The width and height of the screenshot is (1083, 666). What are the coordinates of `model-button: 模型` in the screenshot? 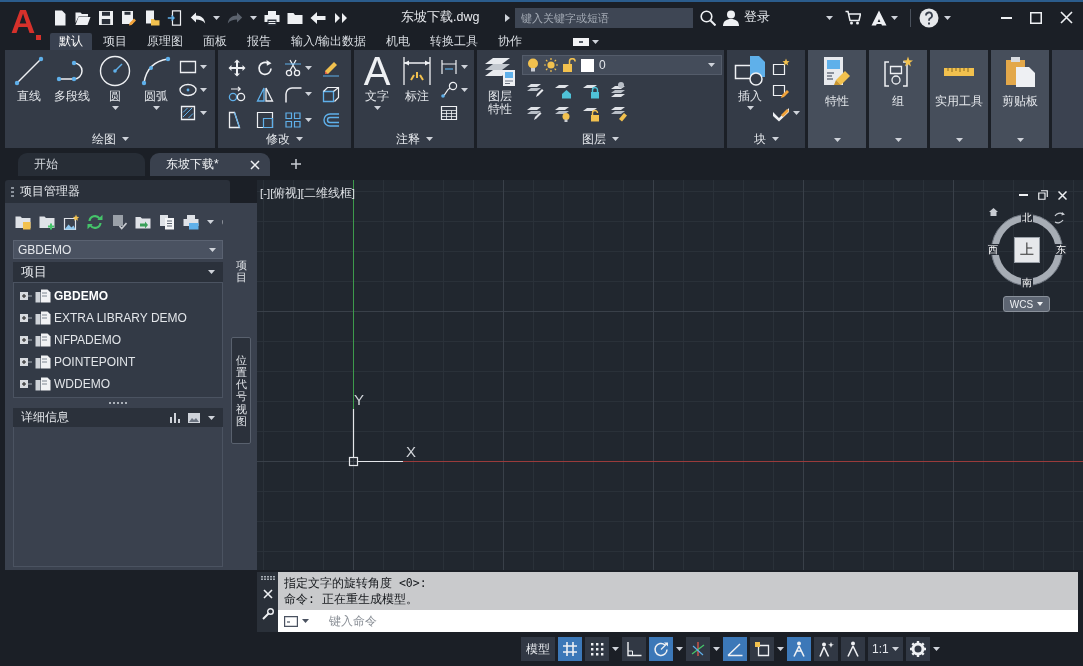 It's located at (538, 649).